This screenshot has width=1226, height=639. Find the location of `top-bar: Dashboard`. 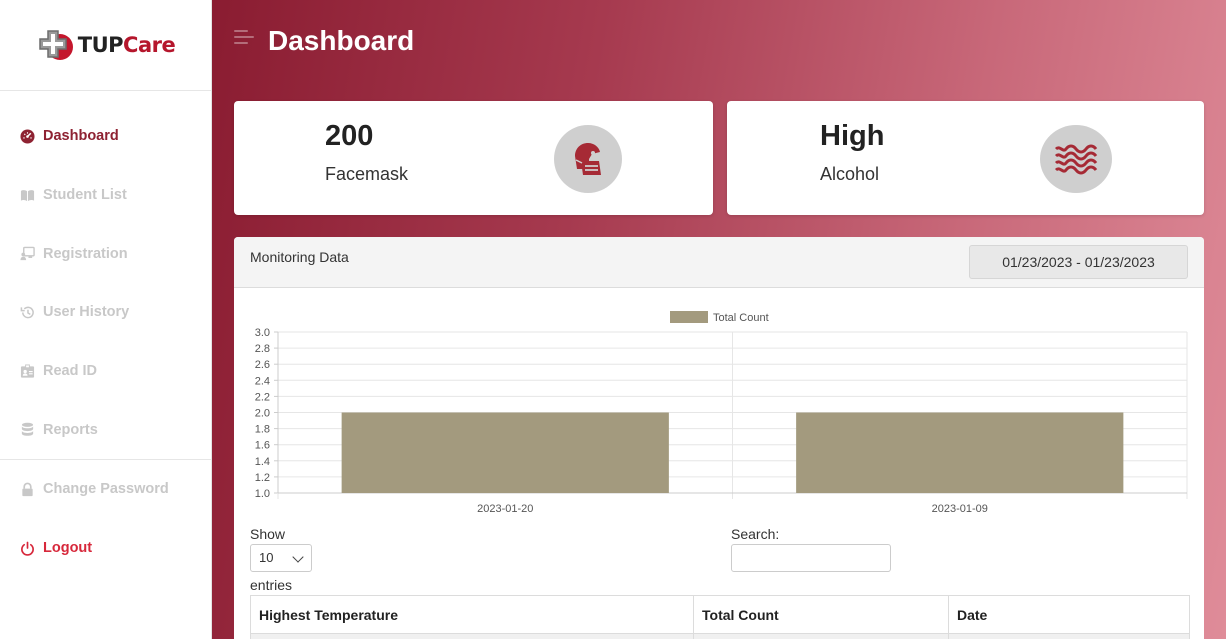

top-bar: Dashboard is located at coordinates (719, 43).